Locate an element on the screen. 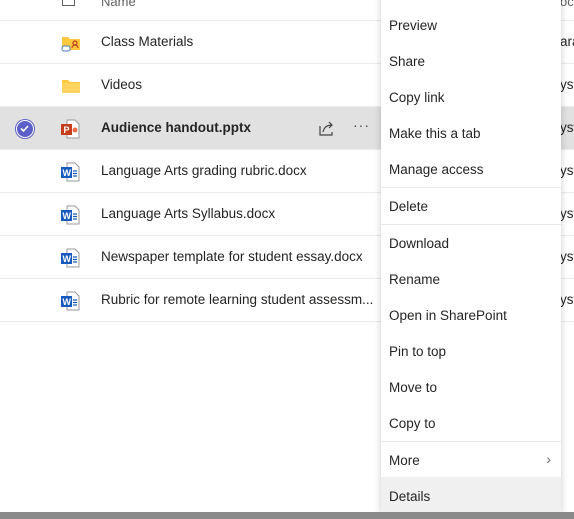  menu-item-make-this-a-tab: Make this a tab is located at coordinates (471, 132).